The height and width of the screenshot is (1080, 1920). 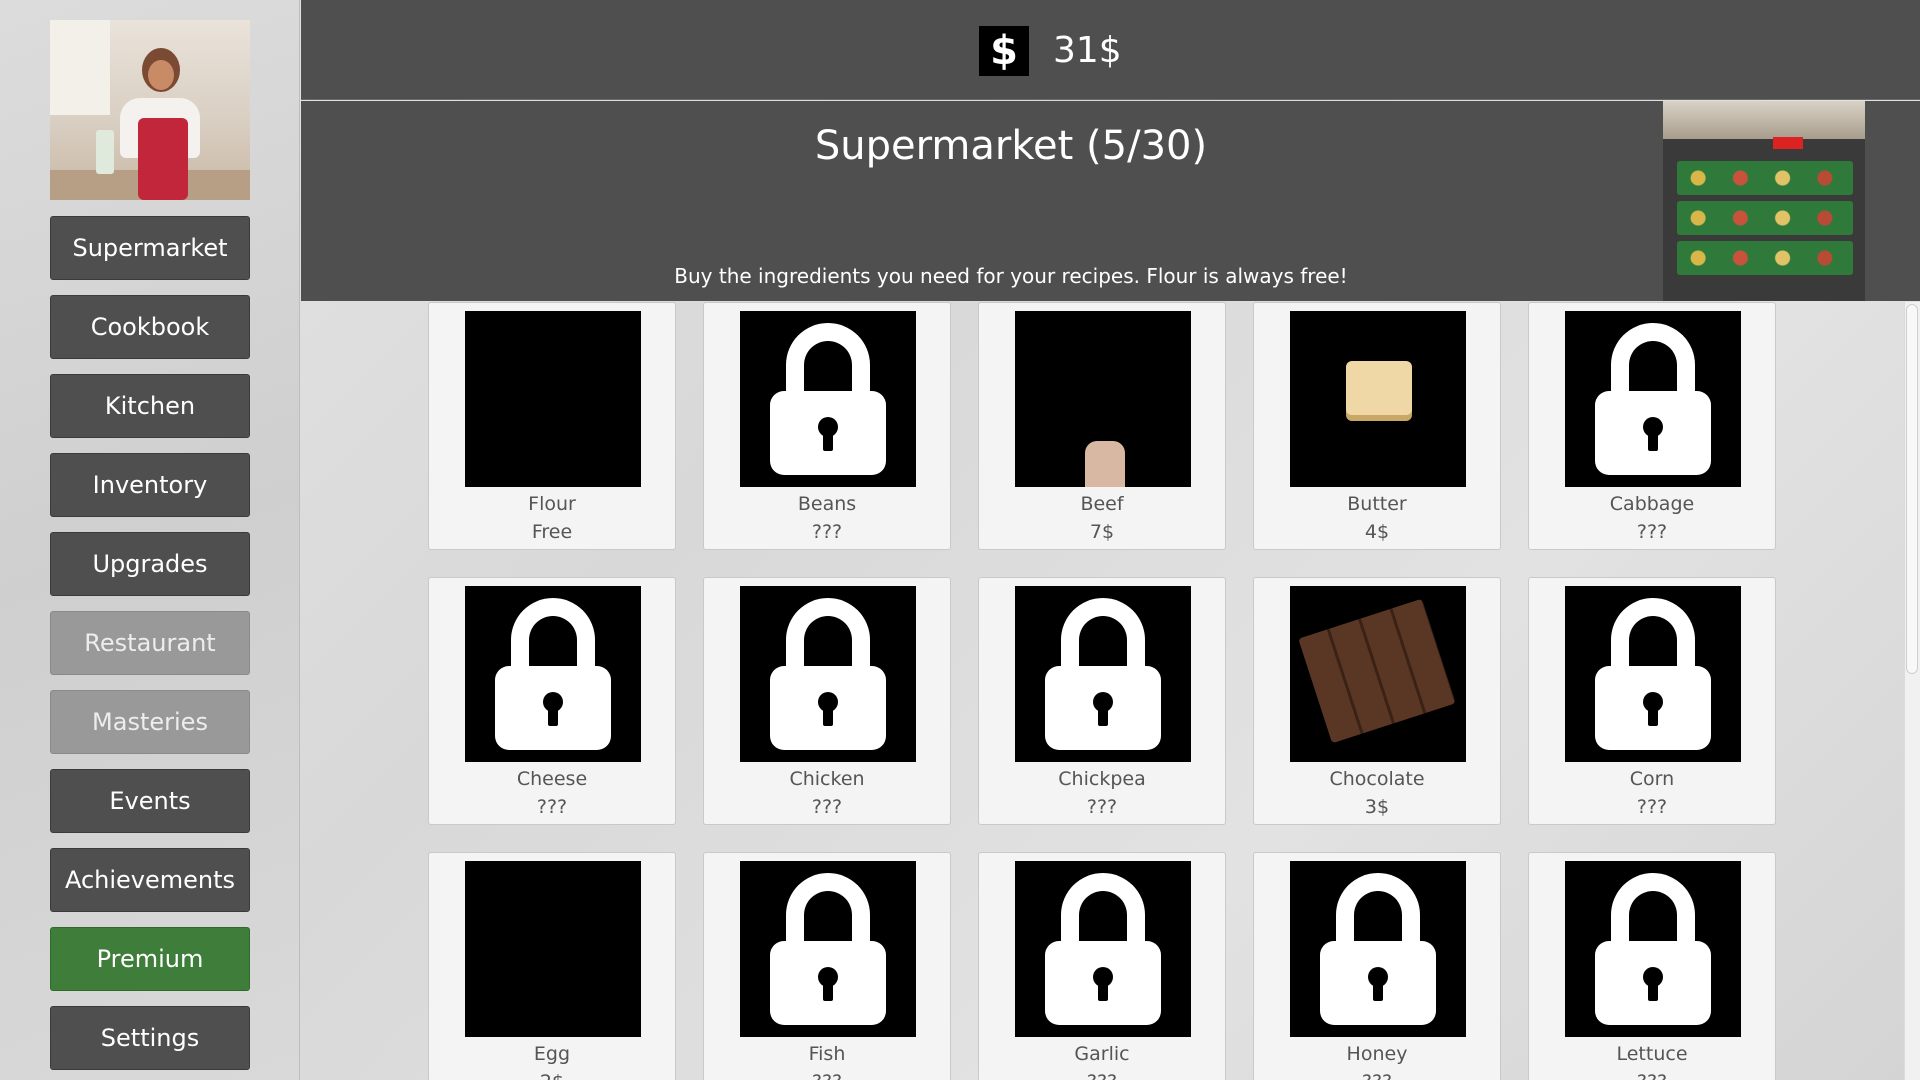 What do you see at coordinates (553, 949) in the screenshot?
I see `egg-image` at bounding box center [553, 949].